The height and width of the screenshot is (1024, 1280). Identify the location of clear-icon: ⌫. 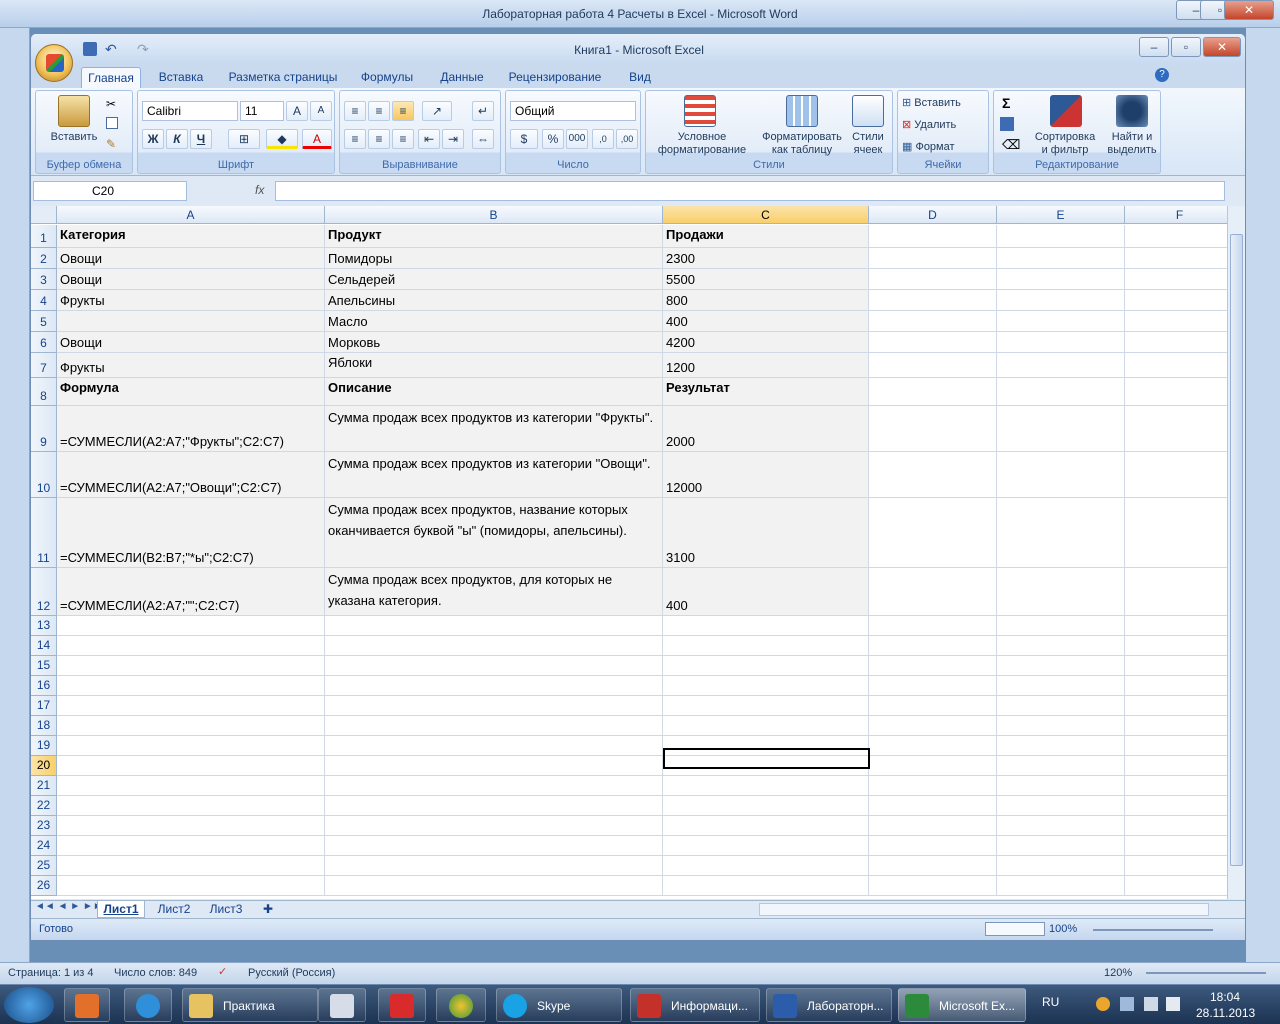
(1011, 145).